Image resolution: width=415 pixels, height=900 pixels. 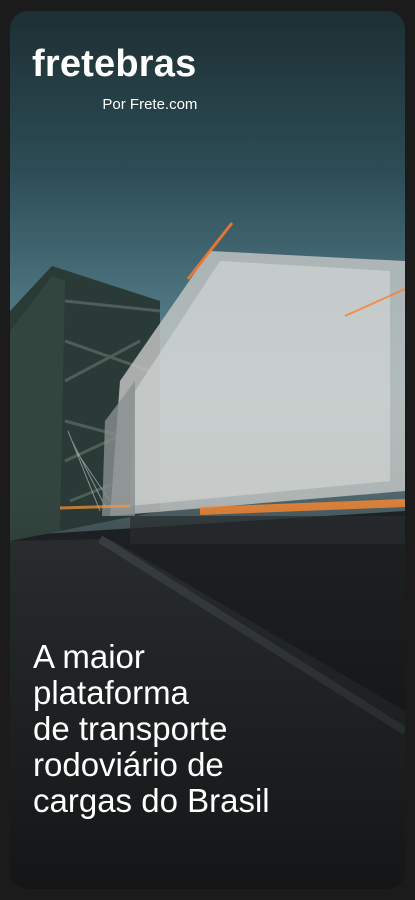 What do you see at coordinates (114, 64) in the screenshot?
I see `brand-name: fretebras` at bounding box center [114, 64].